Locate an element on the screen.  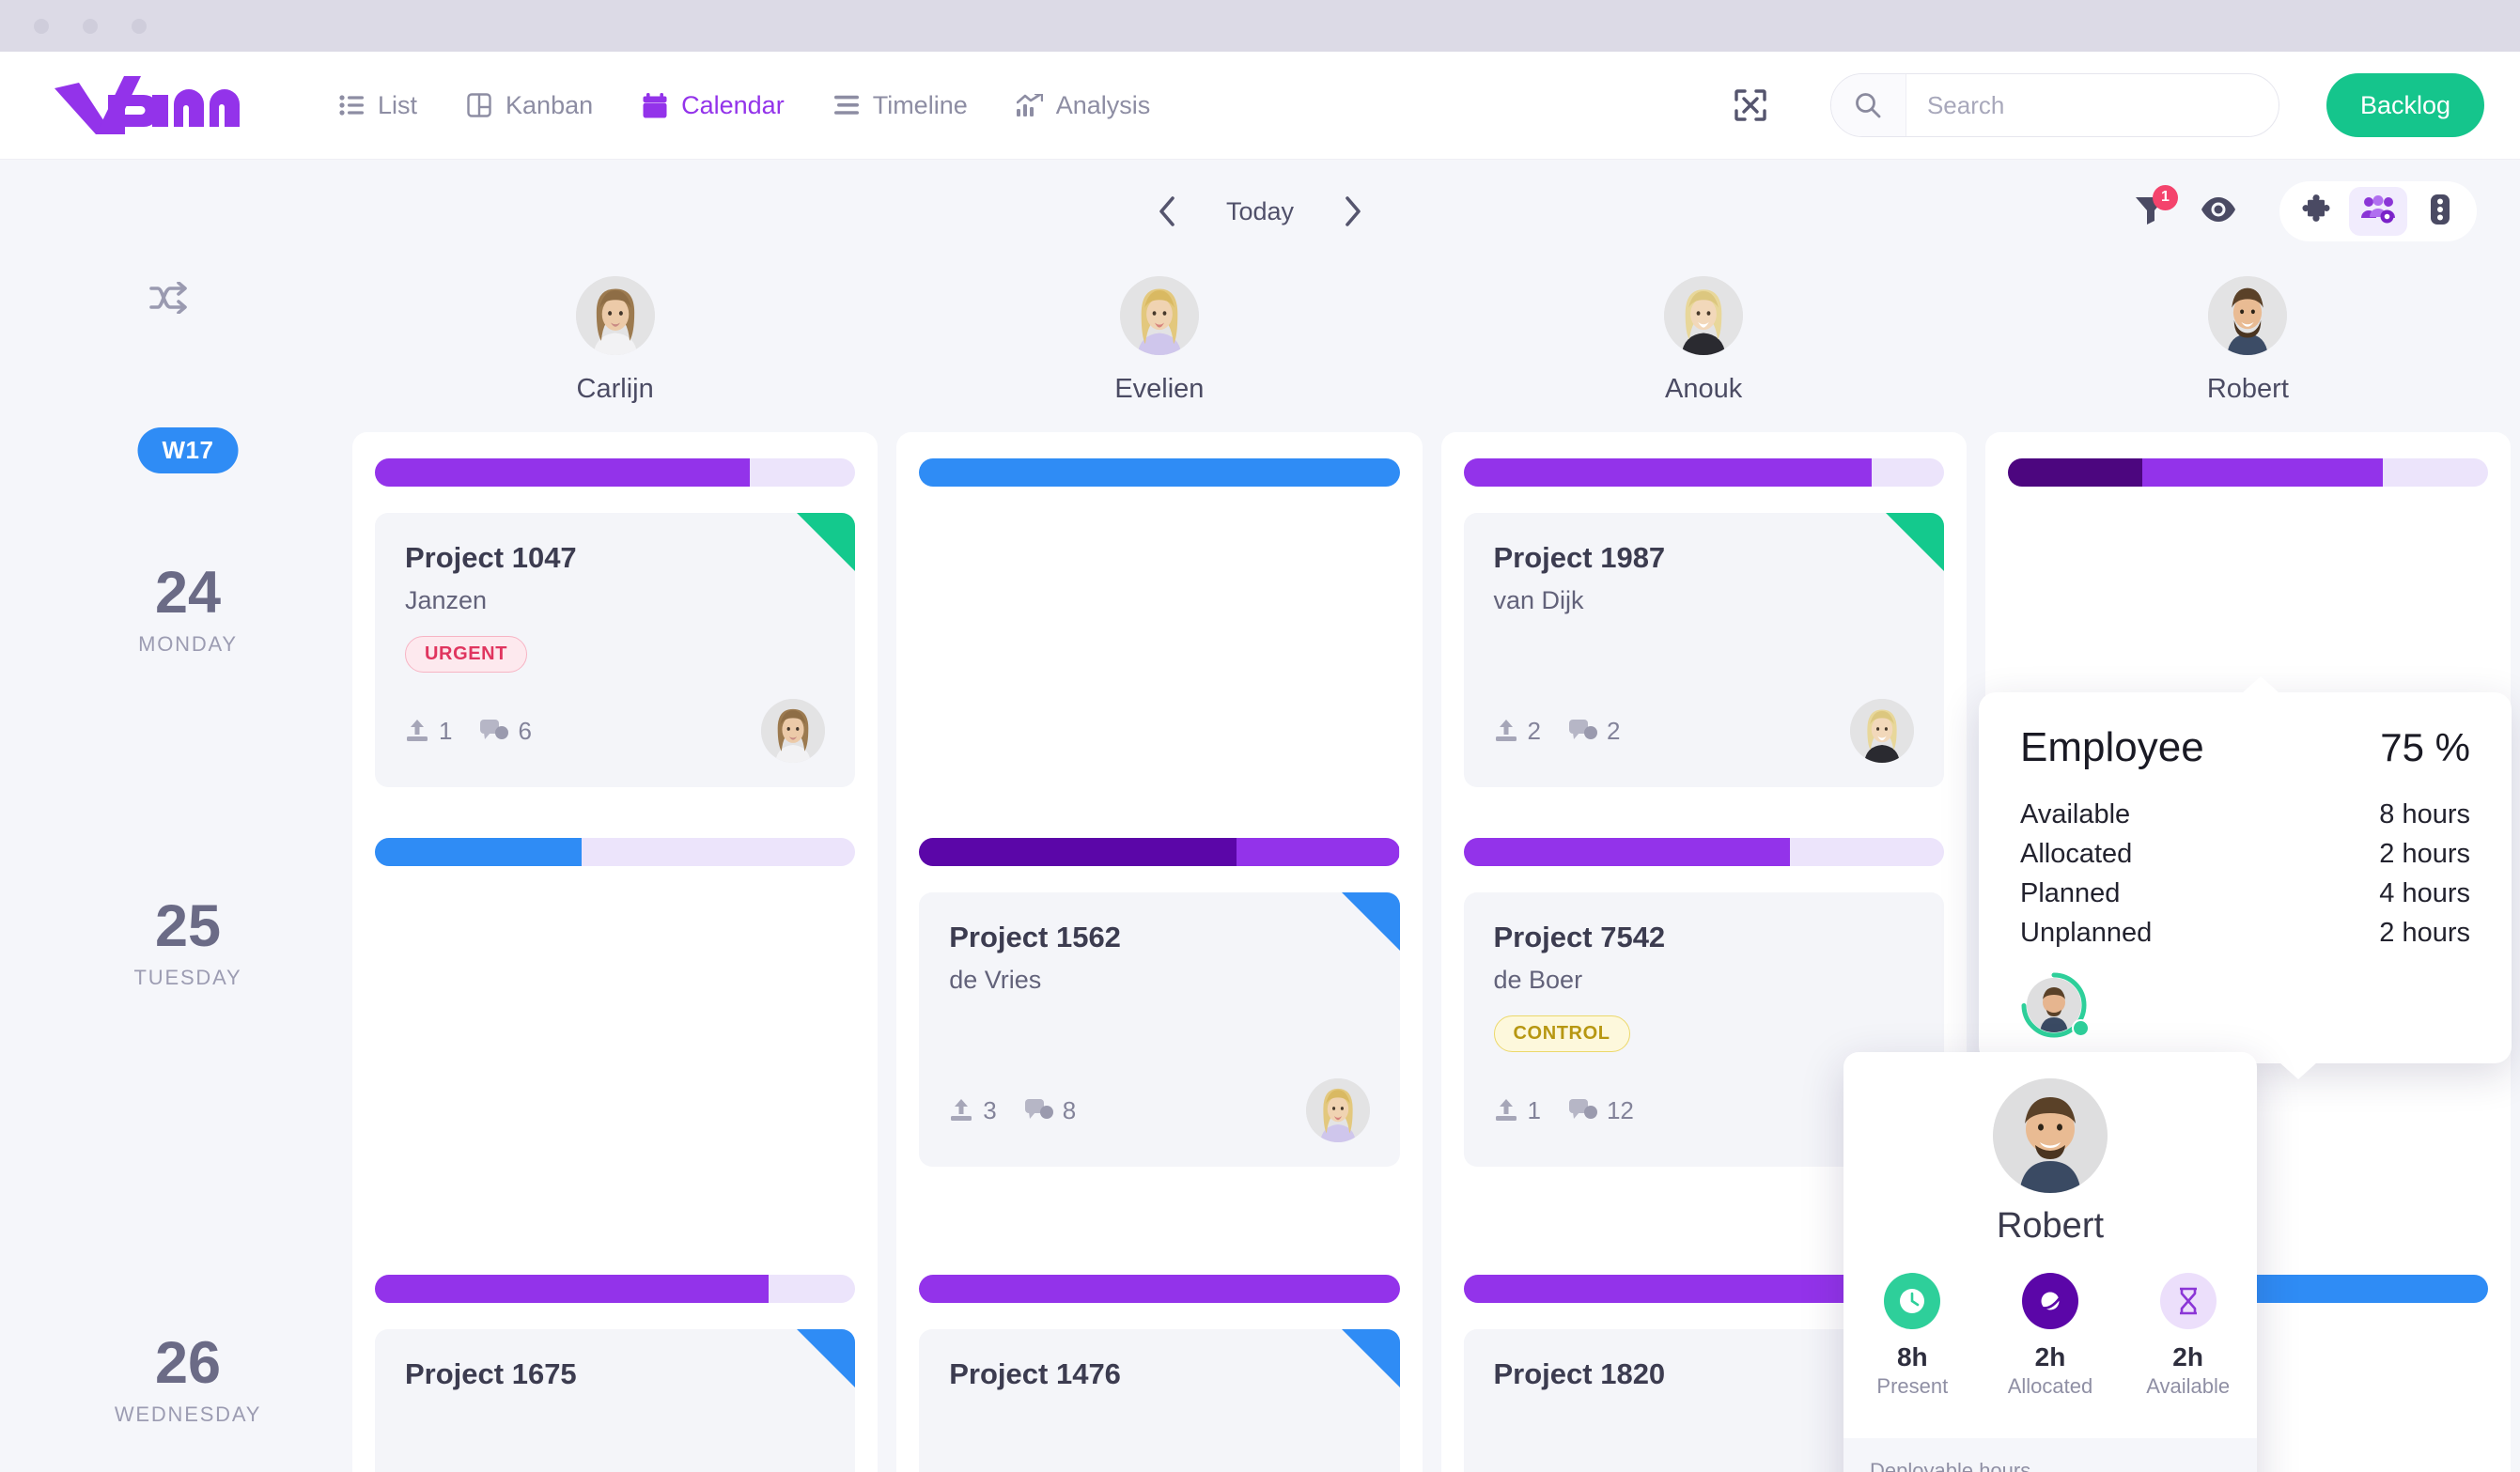
employee-tooltip-title: Employee is located at coordinates (2112, 747).